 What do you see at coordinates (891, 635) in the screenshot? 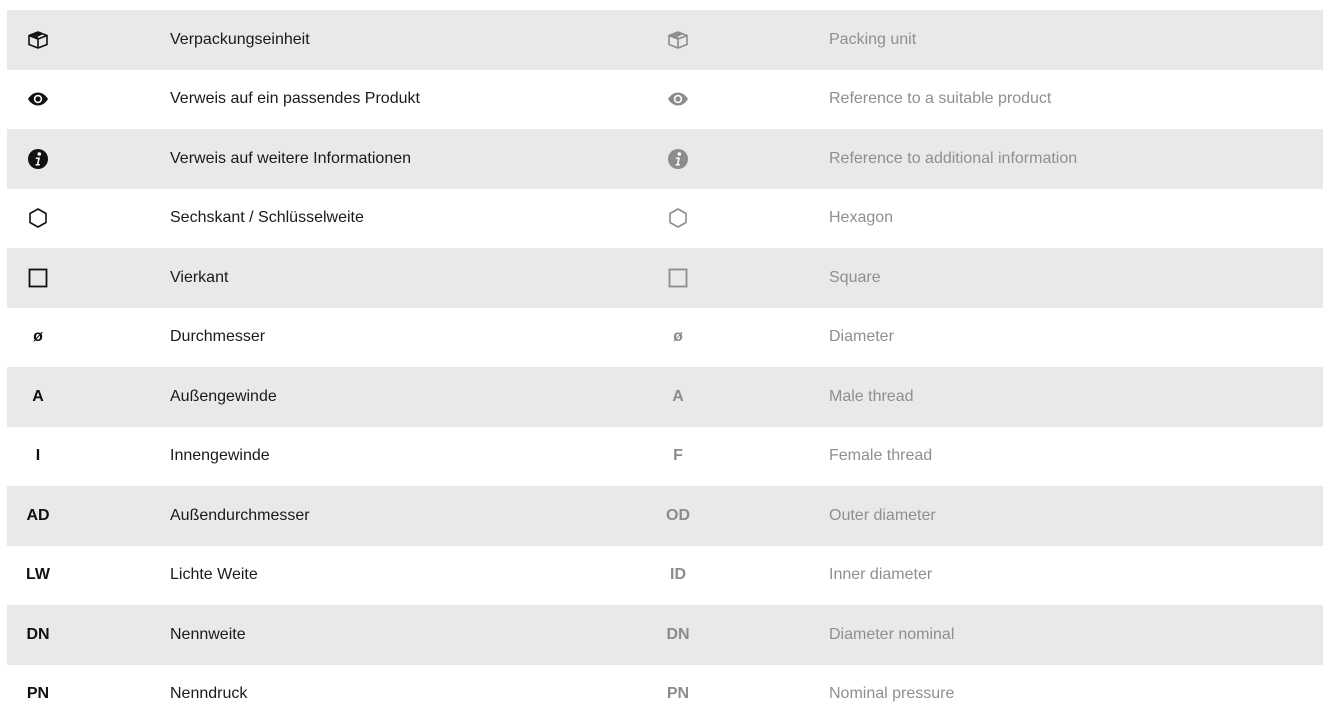
I see `label-en: Diameter nominal` at bounding box center [891, 635].